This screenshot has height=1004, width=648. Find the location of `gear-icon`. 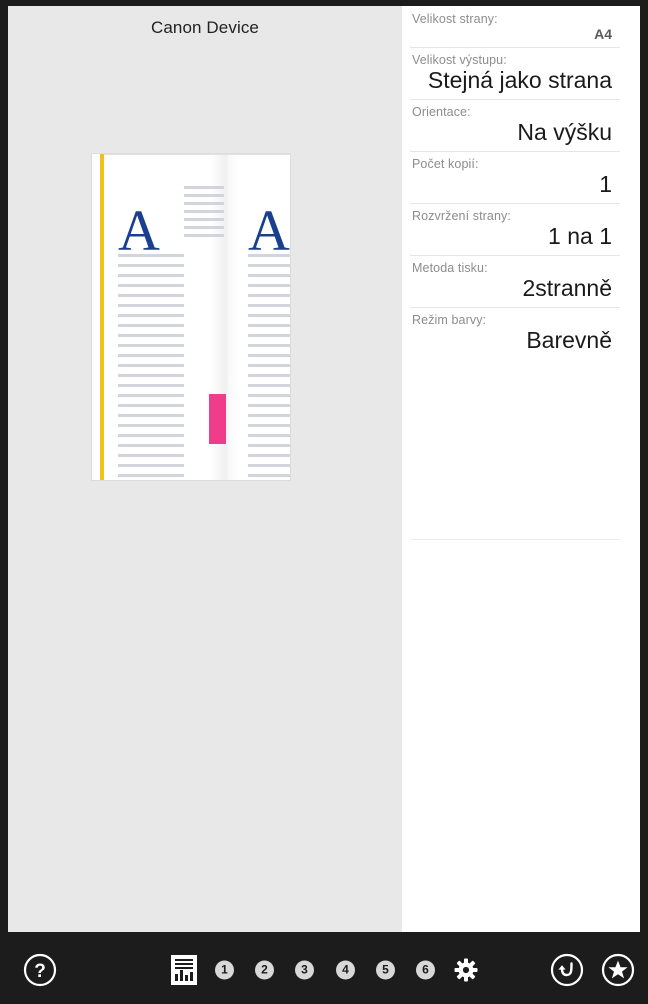

gear-icon is located at coordinates (466, 970).